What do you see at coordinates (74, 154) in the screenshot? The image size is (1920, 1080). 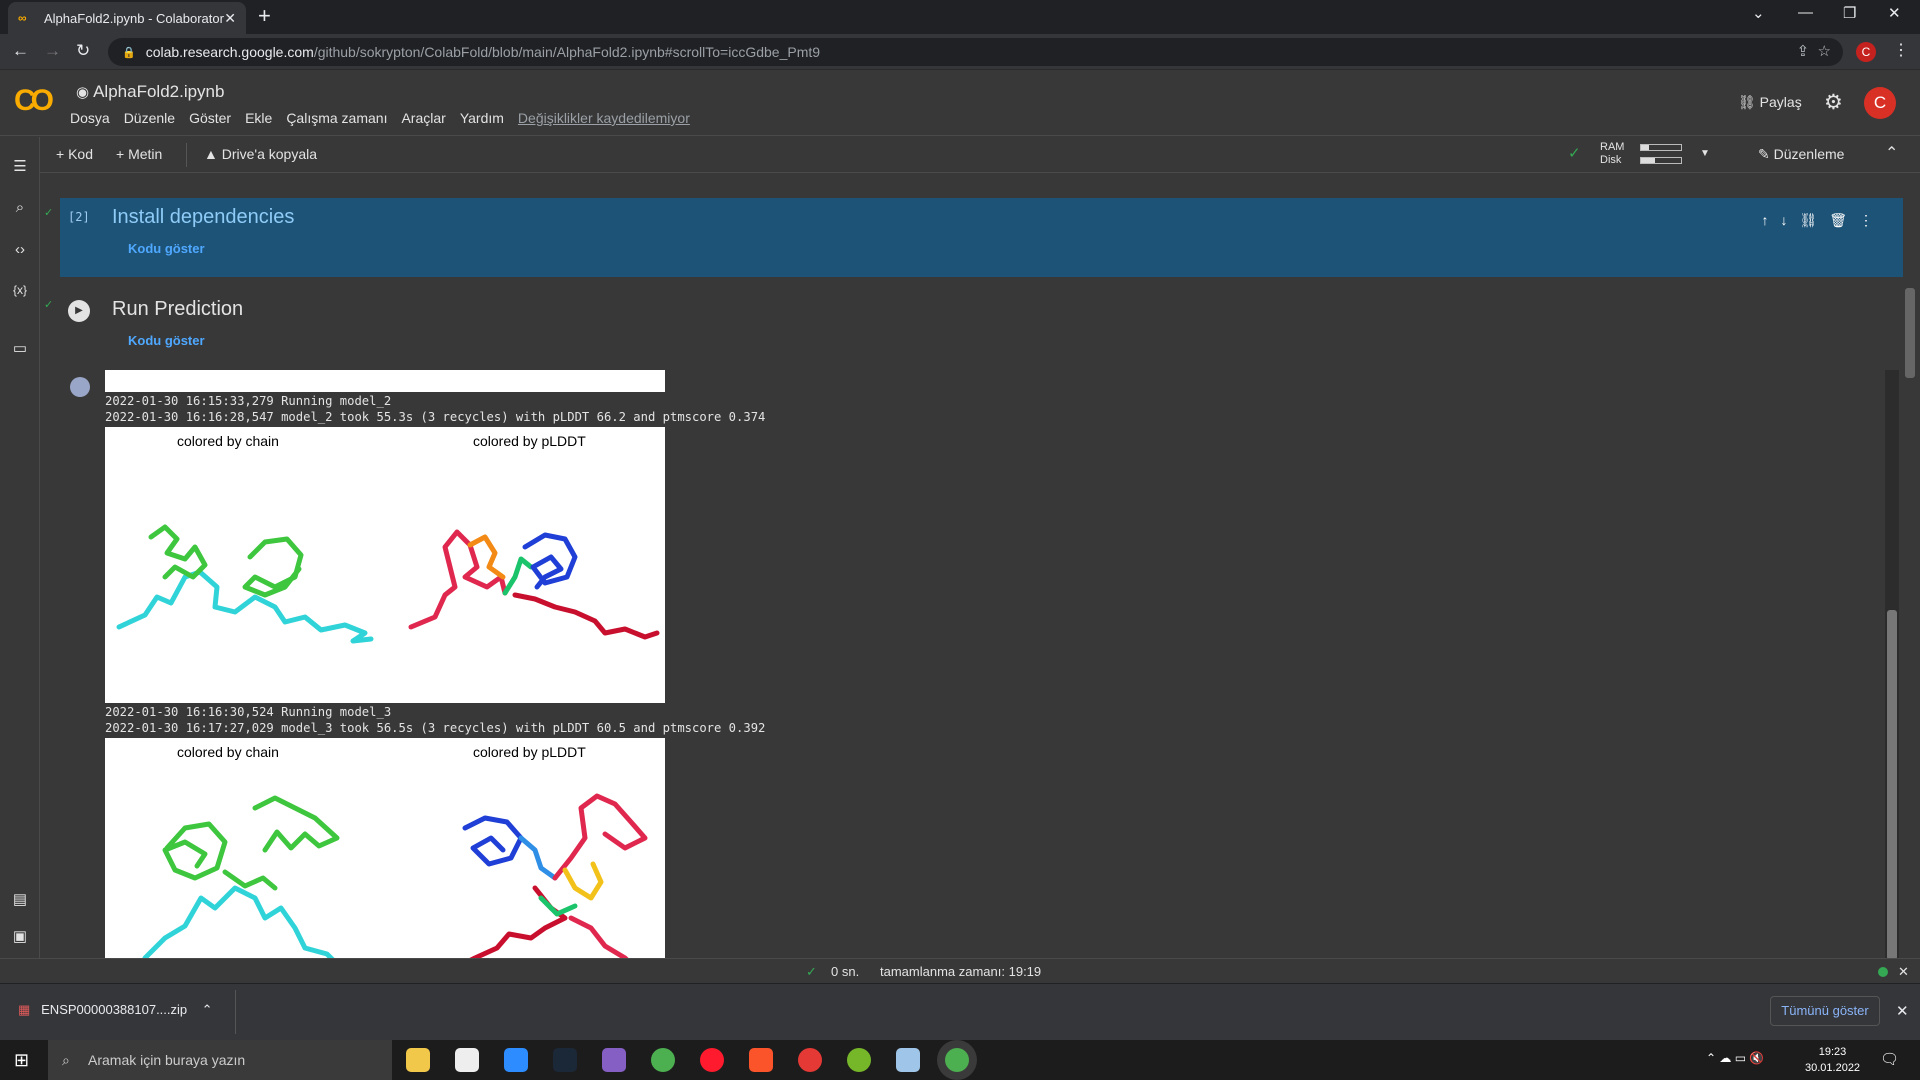 I see `add-code-button: + Kod` at bounding box center [74, 154].